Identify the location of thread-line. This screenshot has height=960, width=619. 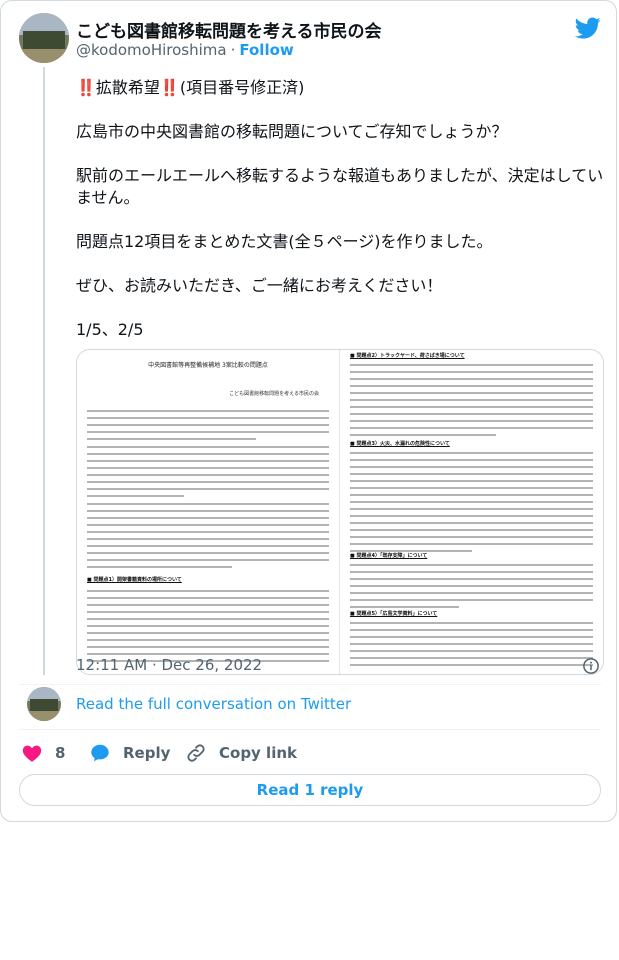
(44, 371).